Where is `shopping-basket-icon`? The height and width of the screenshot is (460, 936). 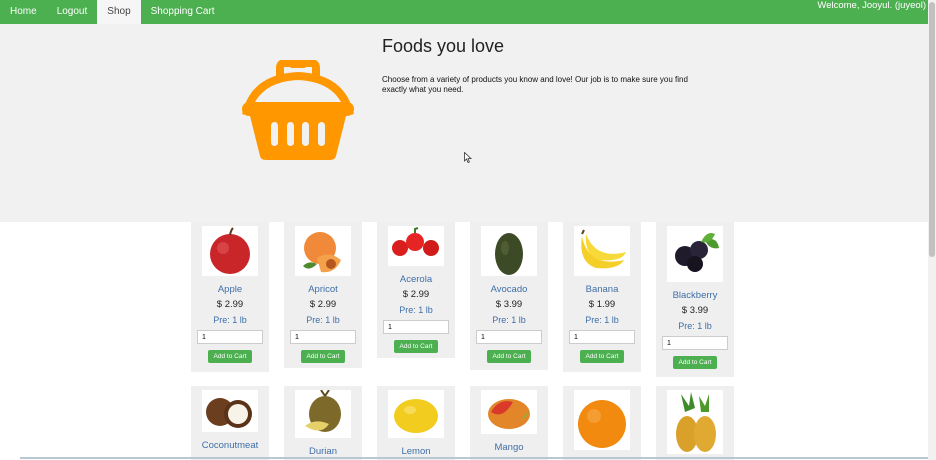
shopping-basket-icon is located at coordinates (298, 110).